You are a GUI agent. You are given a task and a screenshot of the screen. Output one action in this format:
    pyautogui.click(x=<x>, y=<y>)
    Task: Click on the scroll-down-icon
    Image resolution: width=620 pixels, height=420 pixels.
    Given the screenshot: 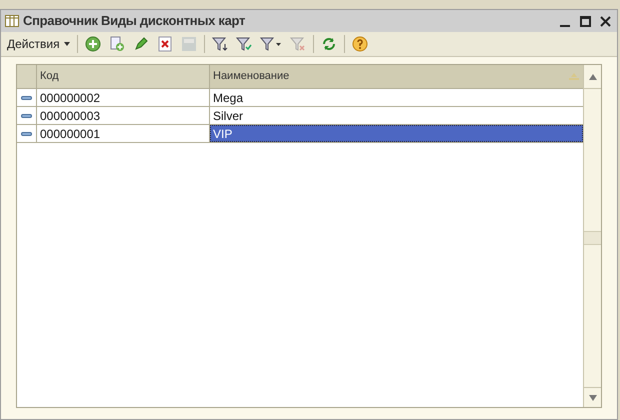 What is the action you would take?
    pyautogui.click(x=592, y=397)
    